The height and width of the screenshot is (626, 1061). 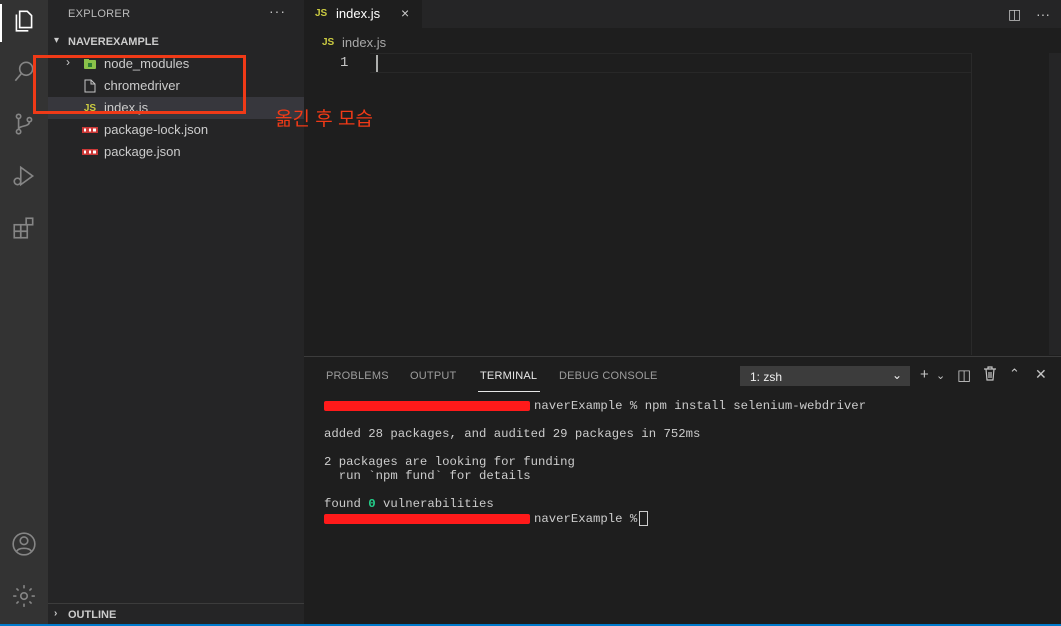 I want to click on terminal-line: vulnerabilities, so click(x=434, y=504).